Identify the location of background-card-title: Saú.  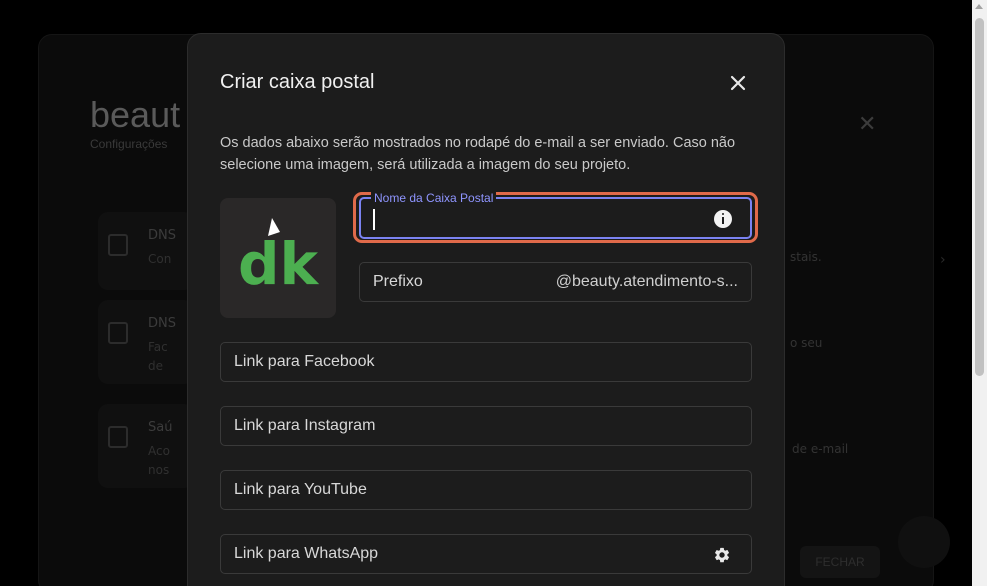
(160, 427).